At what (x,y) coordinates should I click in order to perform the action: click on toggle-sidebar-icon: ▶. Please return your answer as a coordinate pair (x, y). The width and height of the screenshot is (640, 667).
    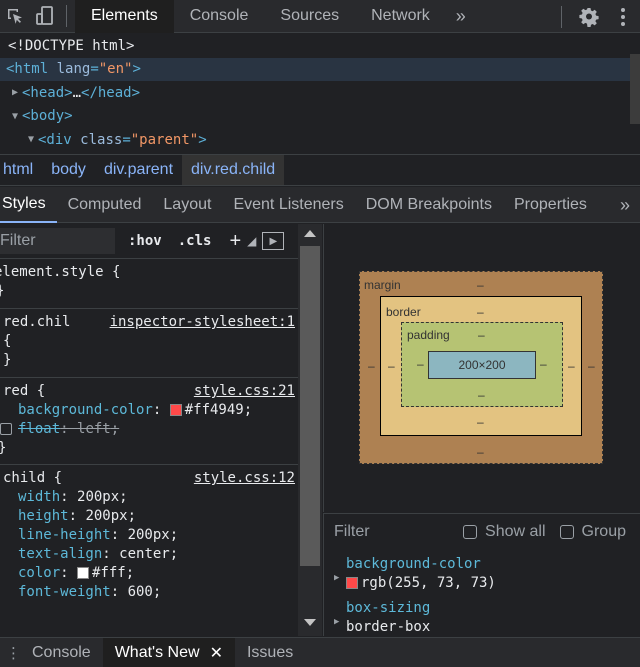
    Looking at the image, I should click on (273, 241).